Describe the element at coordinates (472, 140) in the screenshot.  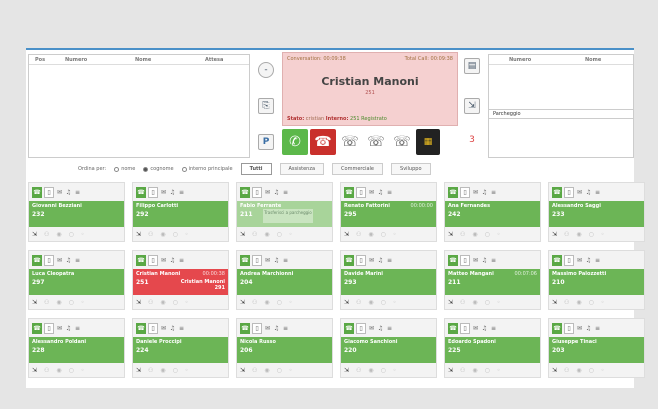
I see `conference-3-button: 3` at that location.